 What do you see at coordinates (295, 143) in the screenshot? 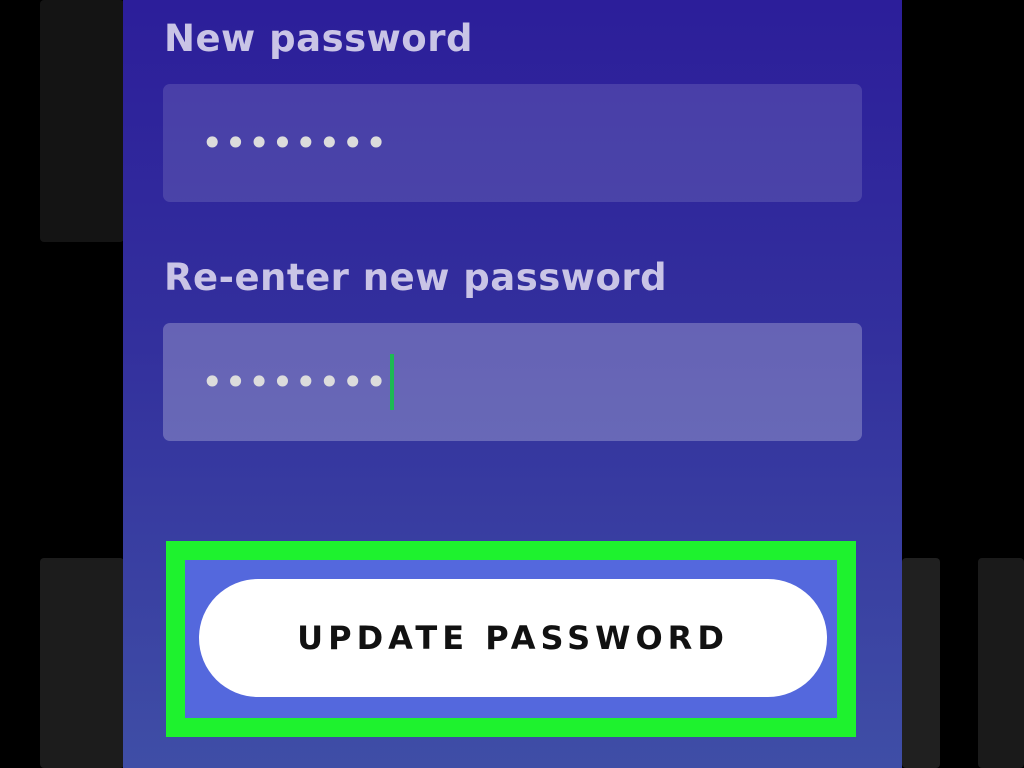
I see `new-password-masked-value: ••••••••` at bounding box center [295, 143].